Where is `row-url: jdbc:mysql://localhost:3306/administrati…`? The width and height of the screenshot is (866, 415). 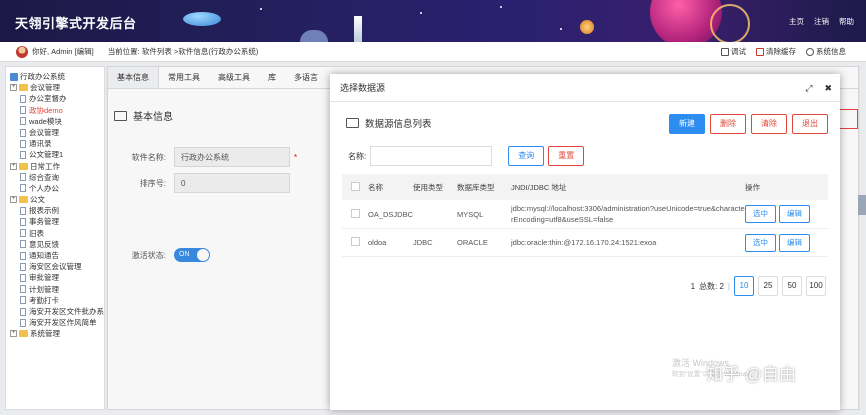 row-url: jdbc:mysql://localhost:3306/administrati… is located at coordinates (628, 214).